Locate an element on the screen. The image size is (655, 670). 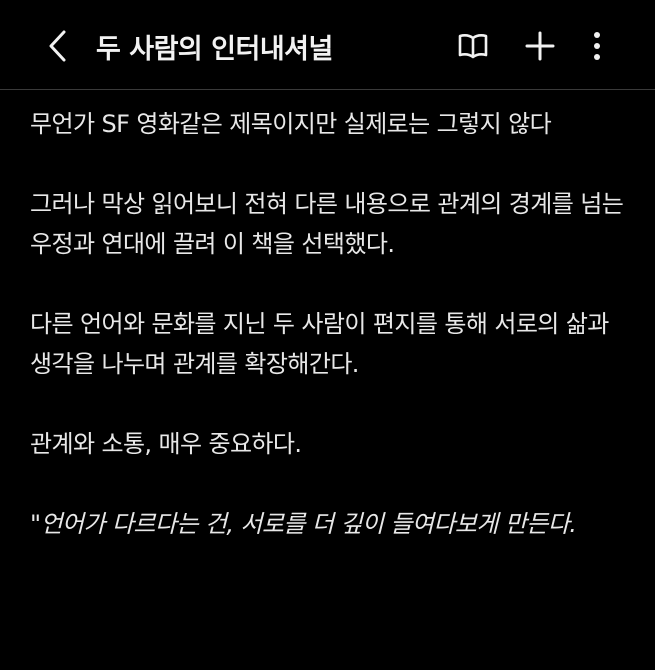
add-button is located at coordinates (540, 46).